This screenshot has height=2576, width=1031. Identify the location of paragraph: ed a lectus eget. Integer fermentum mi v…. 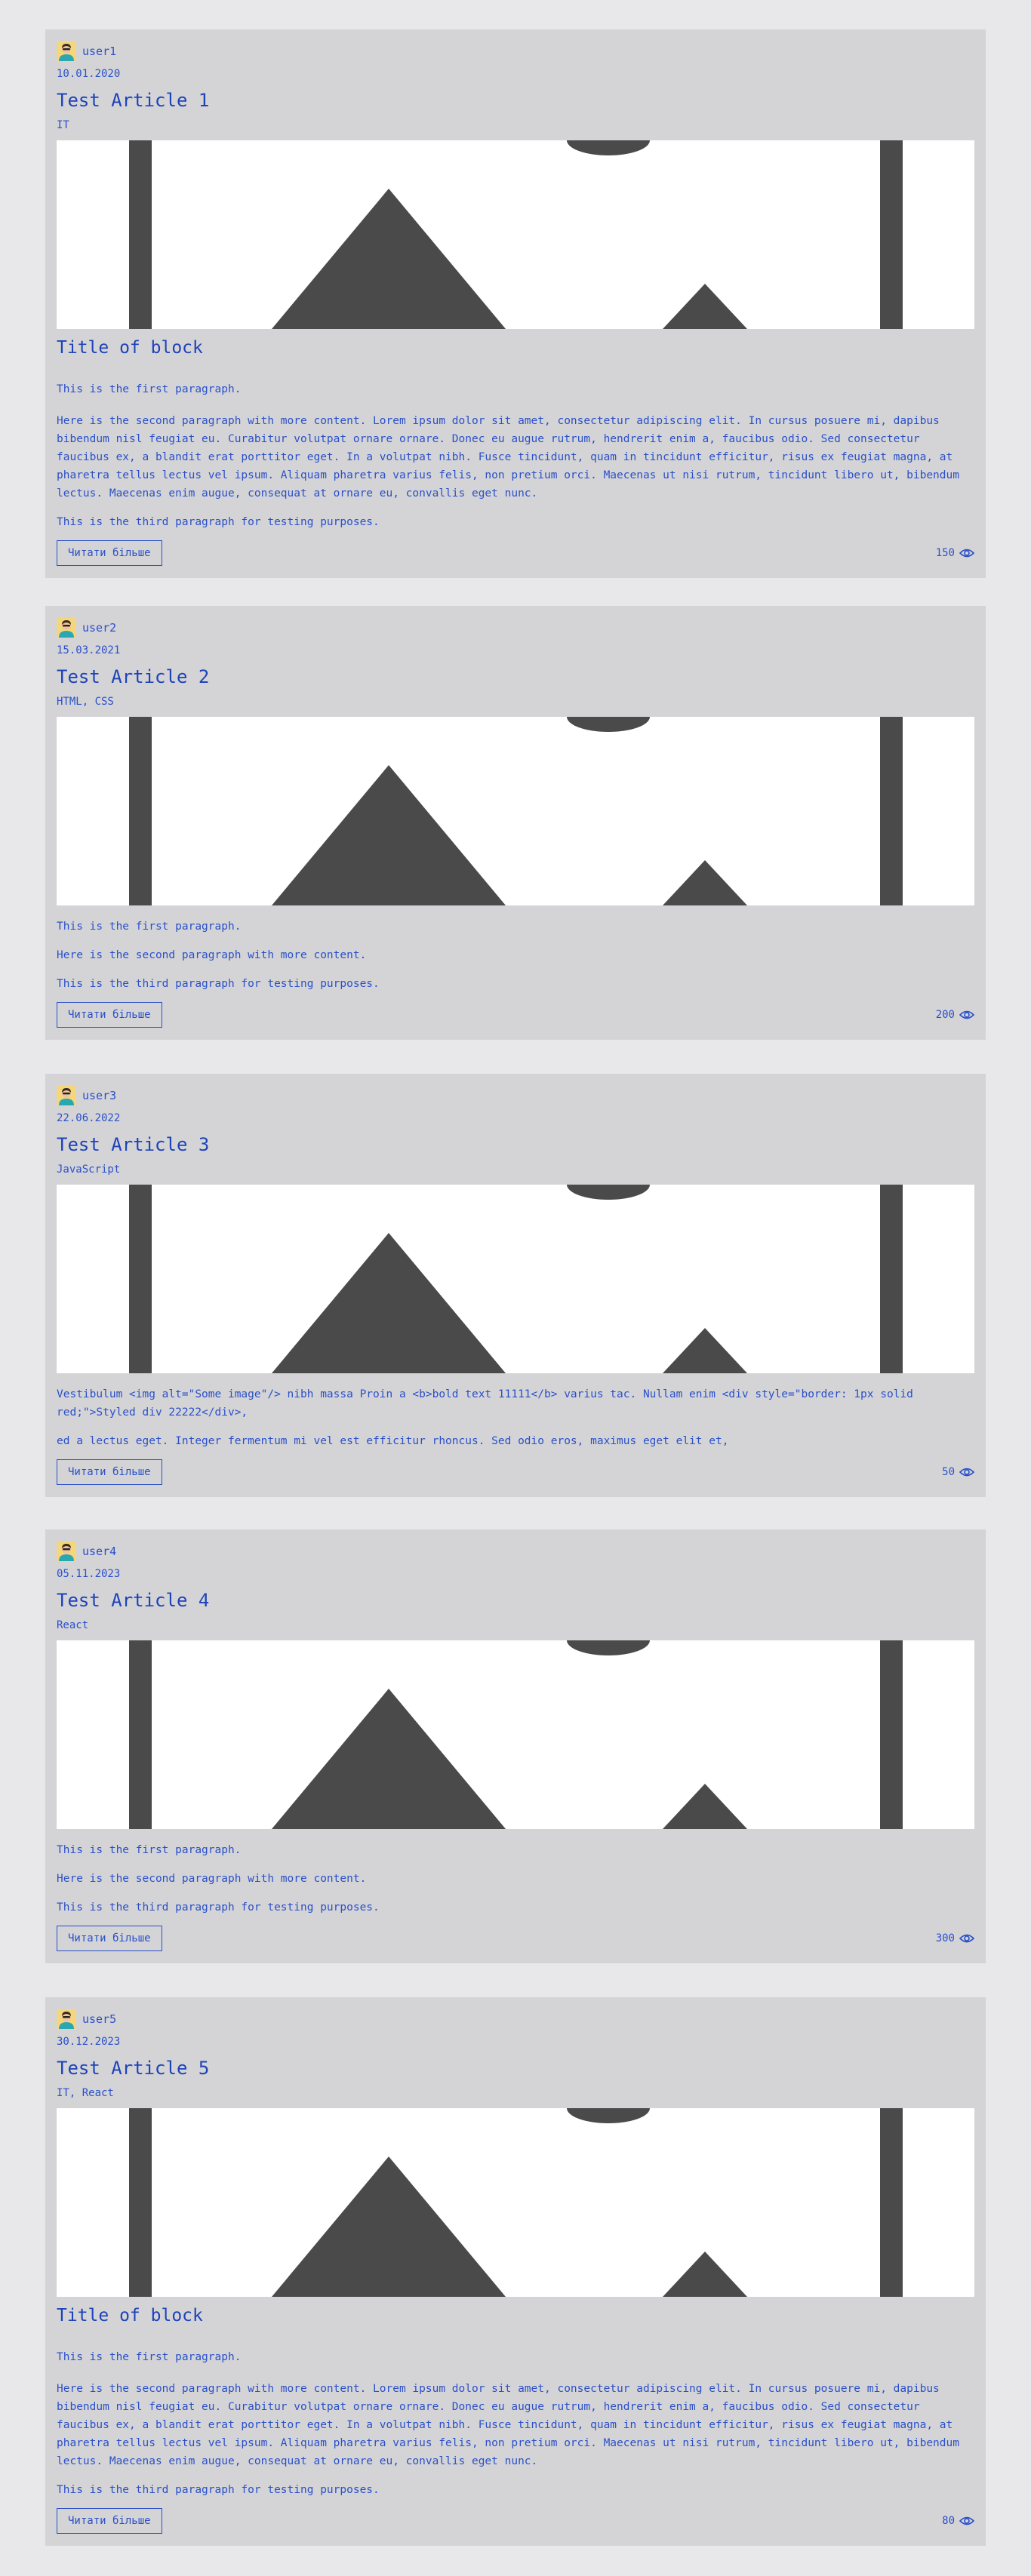
(393, 1441).